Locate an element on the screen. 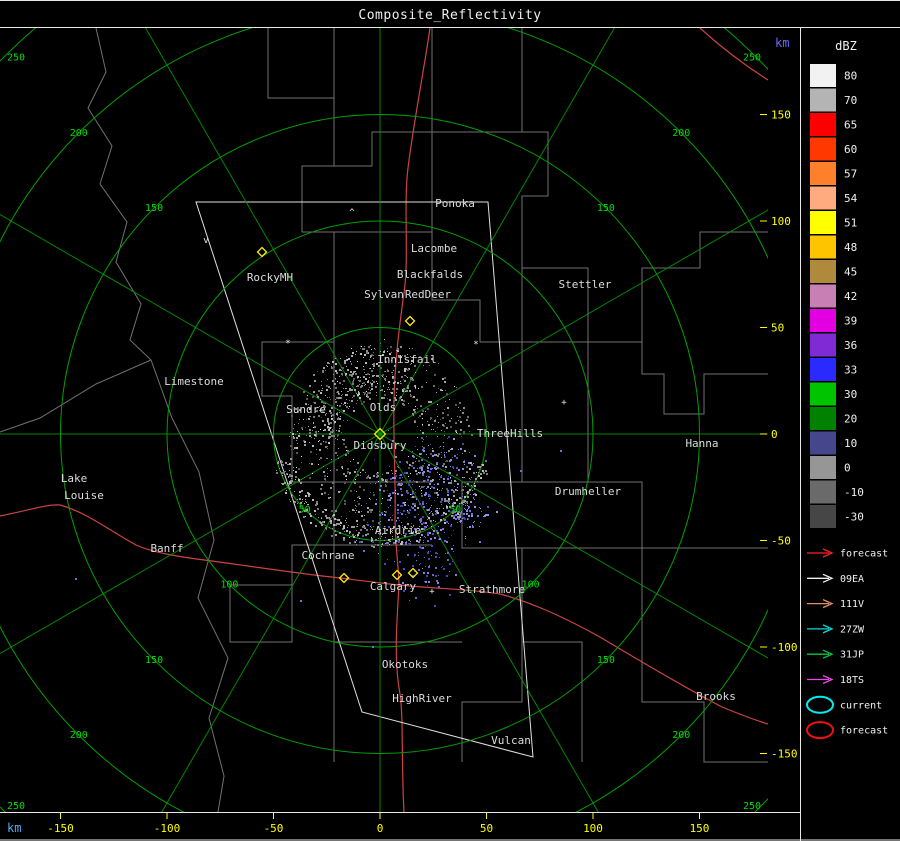 The width and height of the screenshot is (900, 841). colorbar-value: 65 is located at coordinates (850, 125).